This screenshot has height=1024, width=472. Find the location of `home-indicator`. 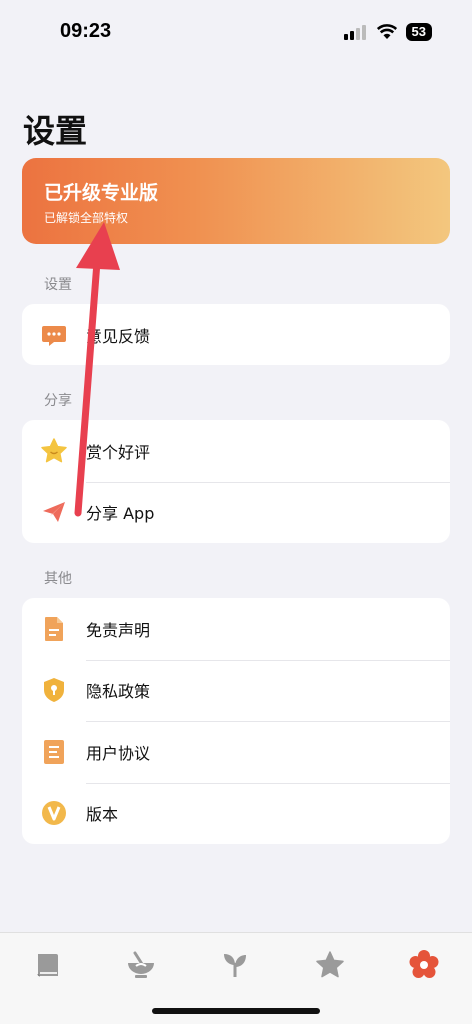

home-indicator is located at coordinates (236, 1011).